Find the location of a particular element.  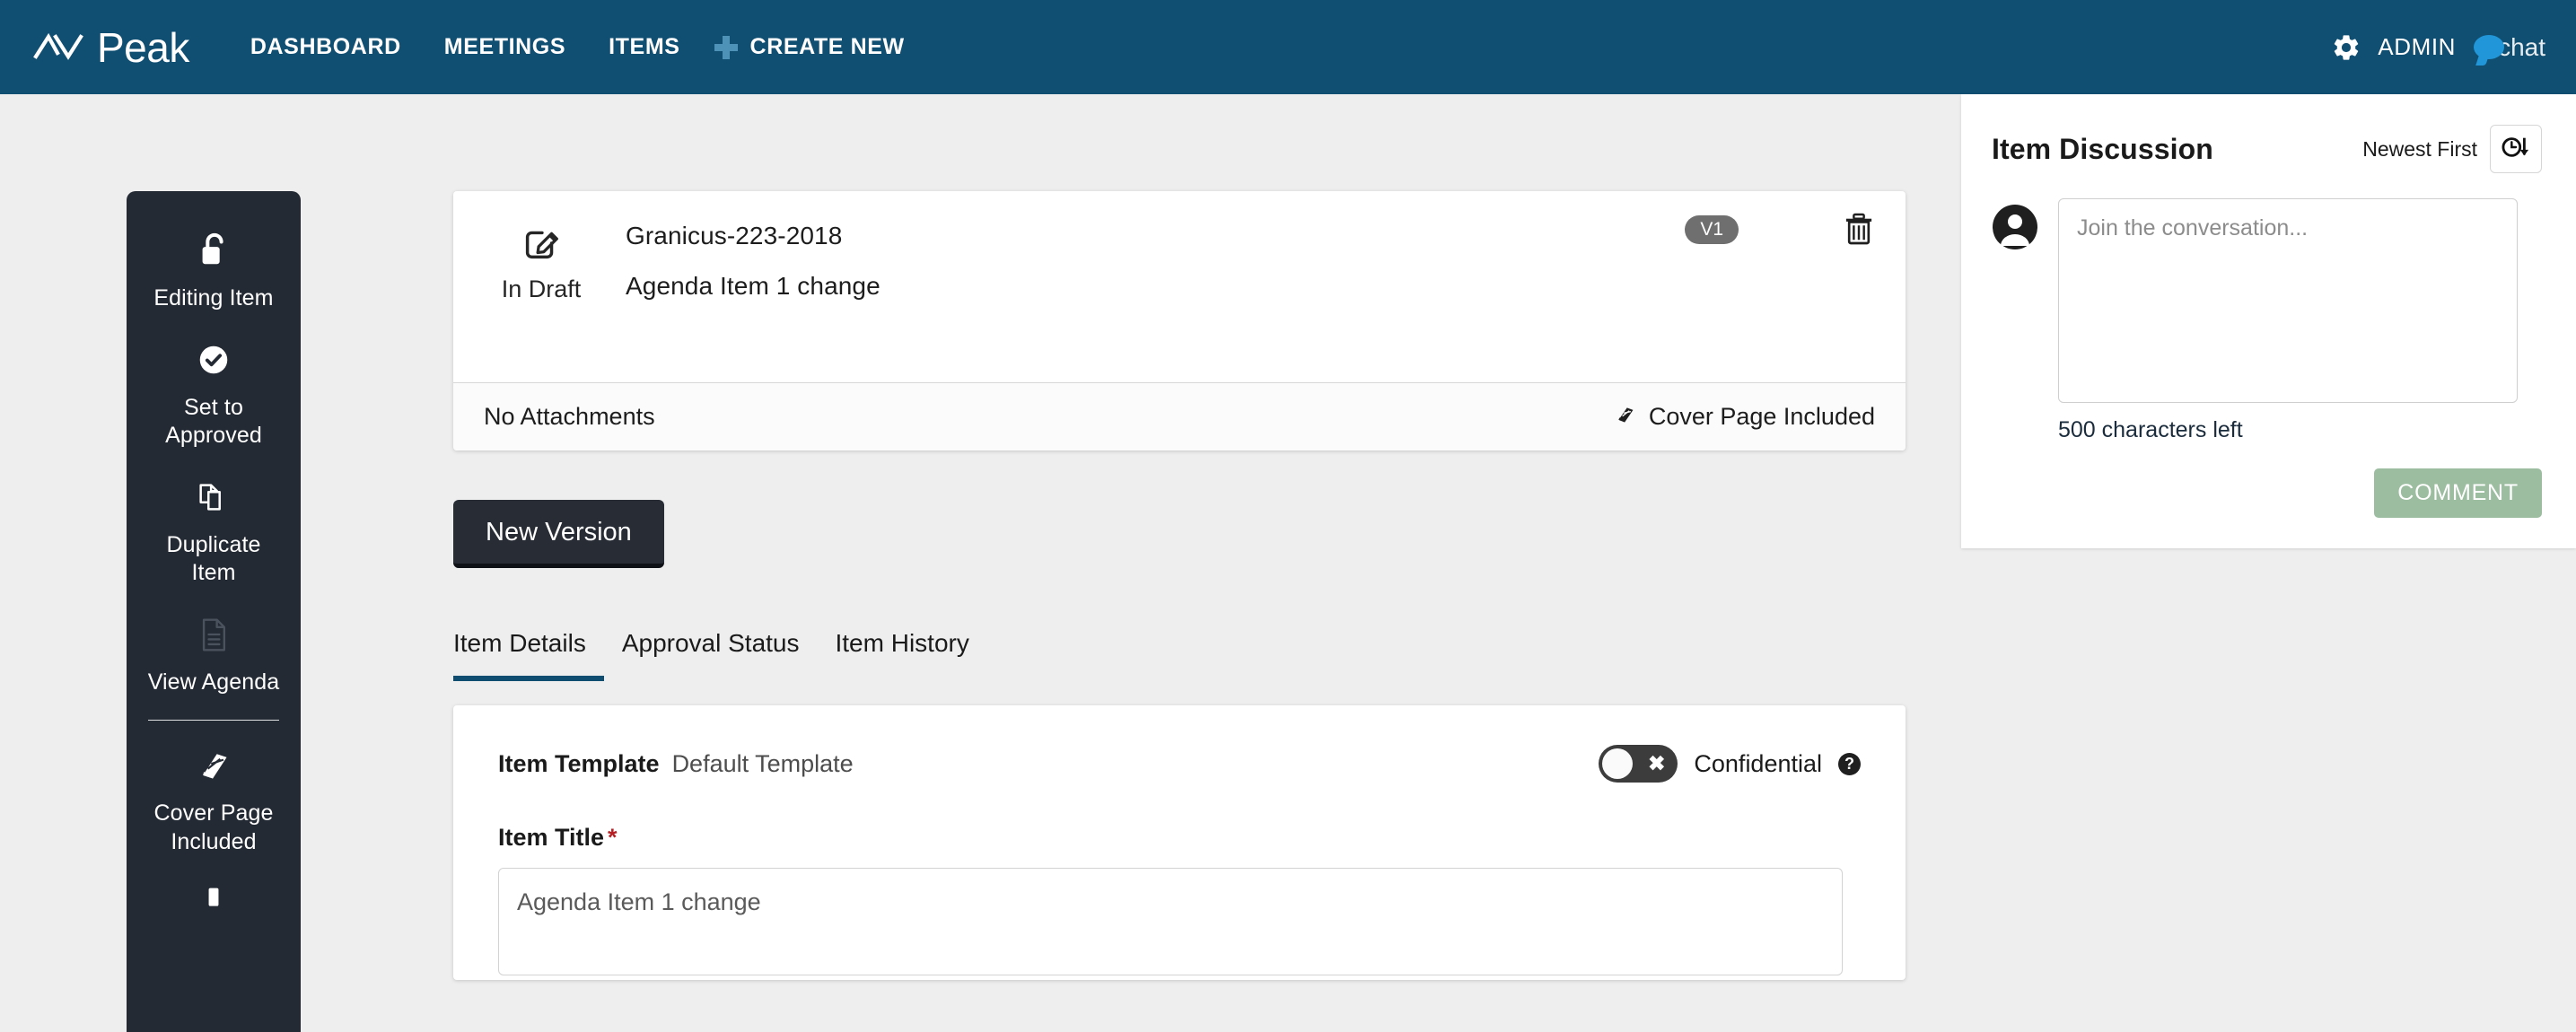

brand-logo: Peak is located at coordinates (110, 47).